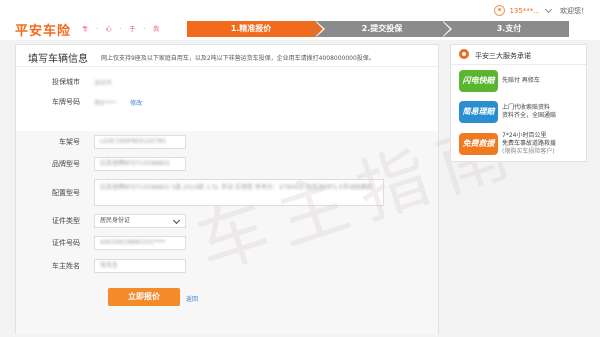 The image size is (600, 337). I want to click on id-number-field: 44030619880101****, so click(140, 243).